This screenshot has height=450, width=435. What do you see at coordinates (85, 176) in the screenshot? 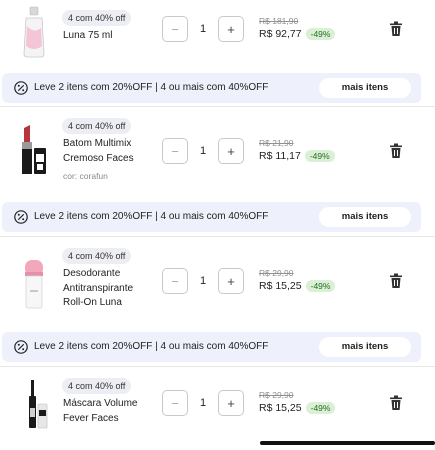
I see `product-variant: cor: corafun` at bounding box center [85, 176].